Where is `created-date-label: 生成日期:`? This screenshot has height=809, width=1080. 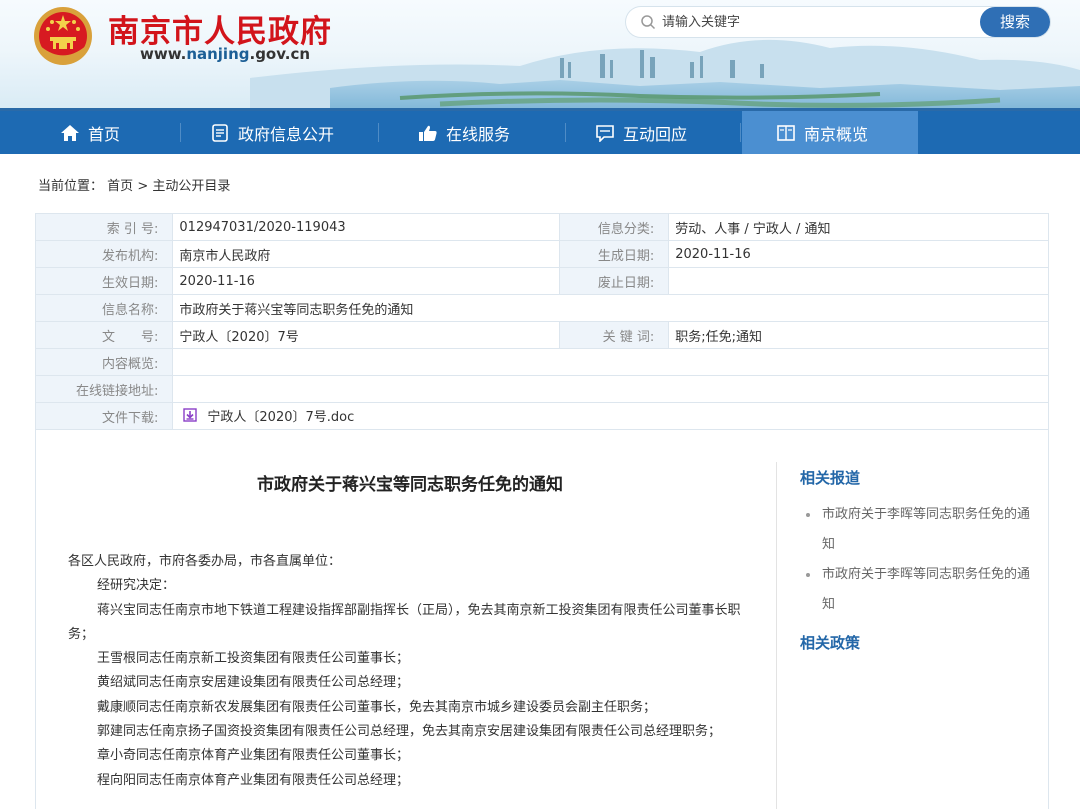 created-date-label: 生成日期: is located at coordinates (614, 254).